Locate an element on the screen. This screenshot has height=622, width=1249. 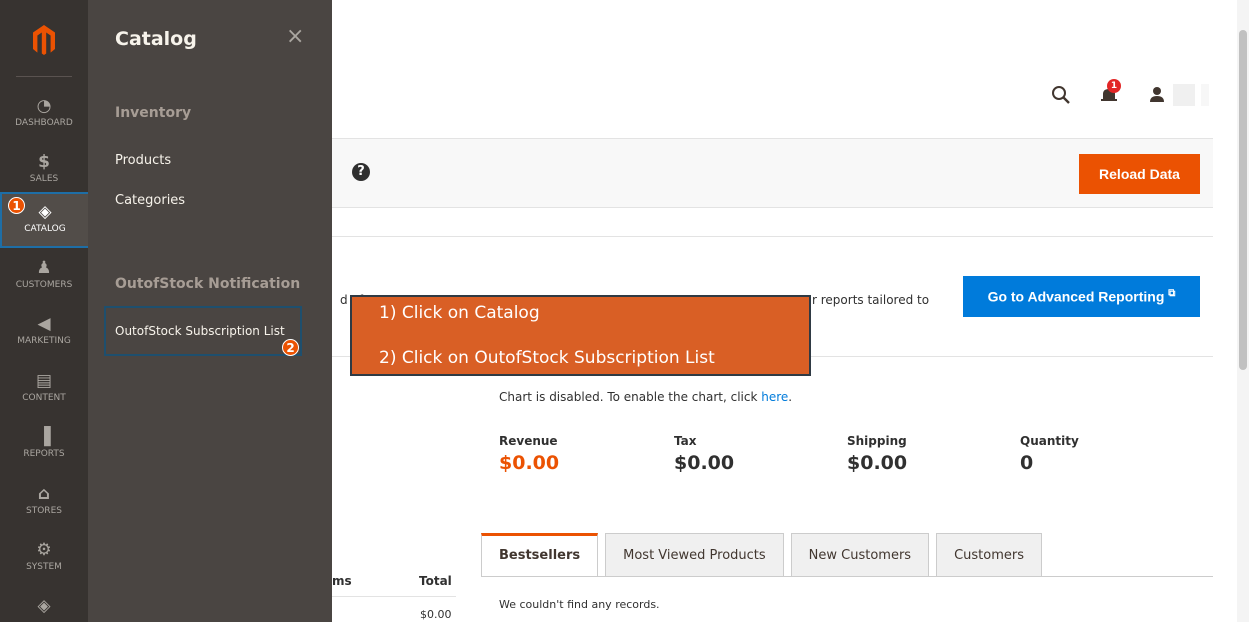
stat-quantity: Quantity 0 is located at coordinates (1049, 454).